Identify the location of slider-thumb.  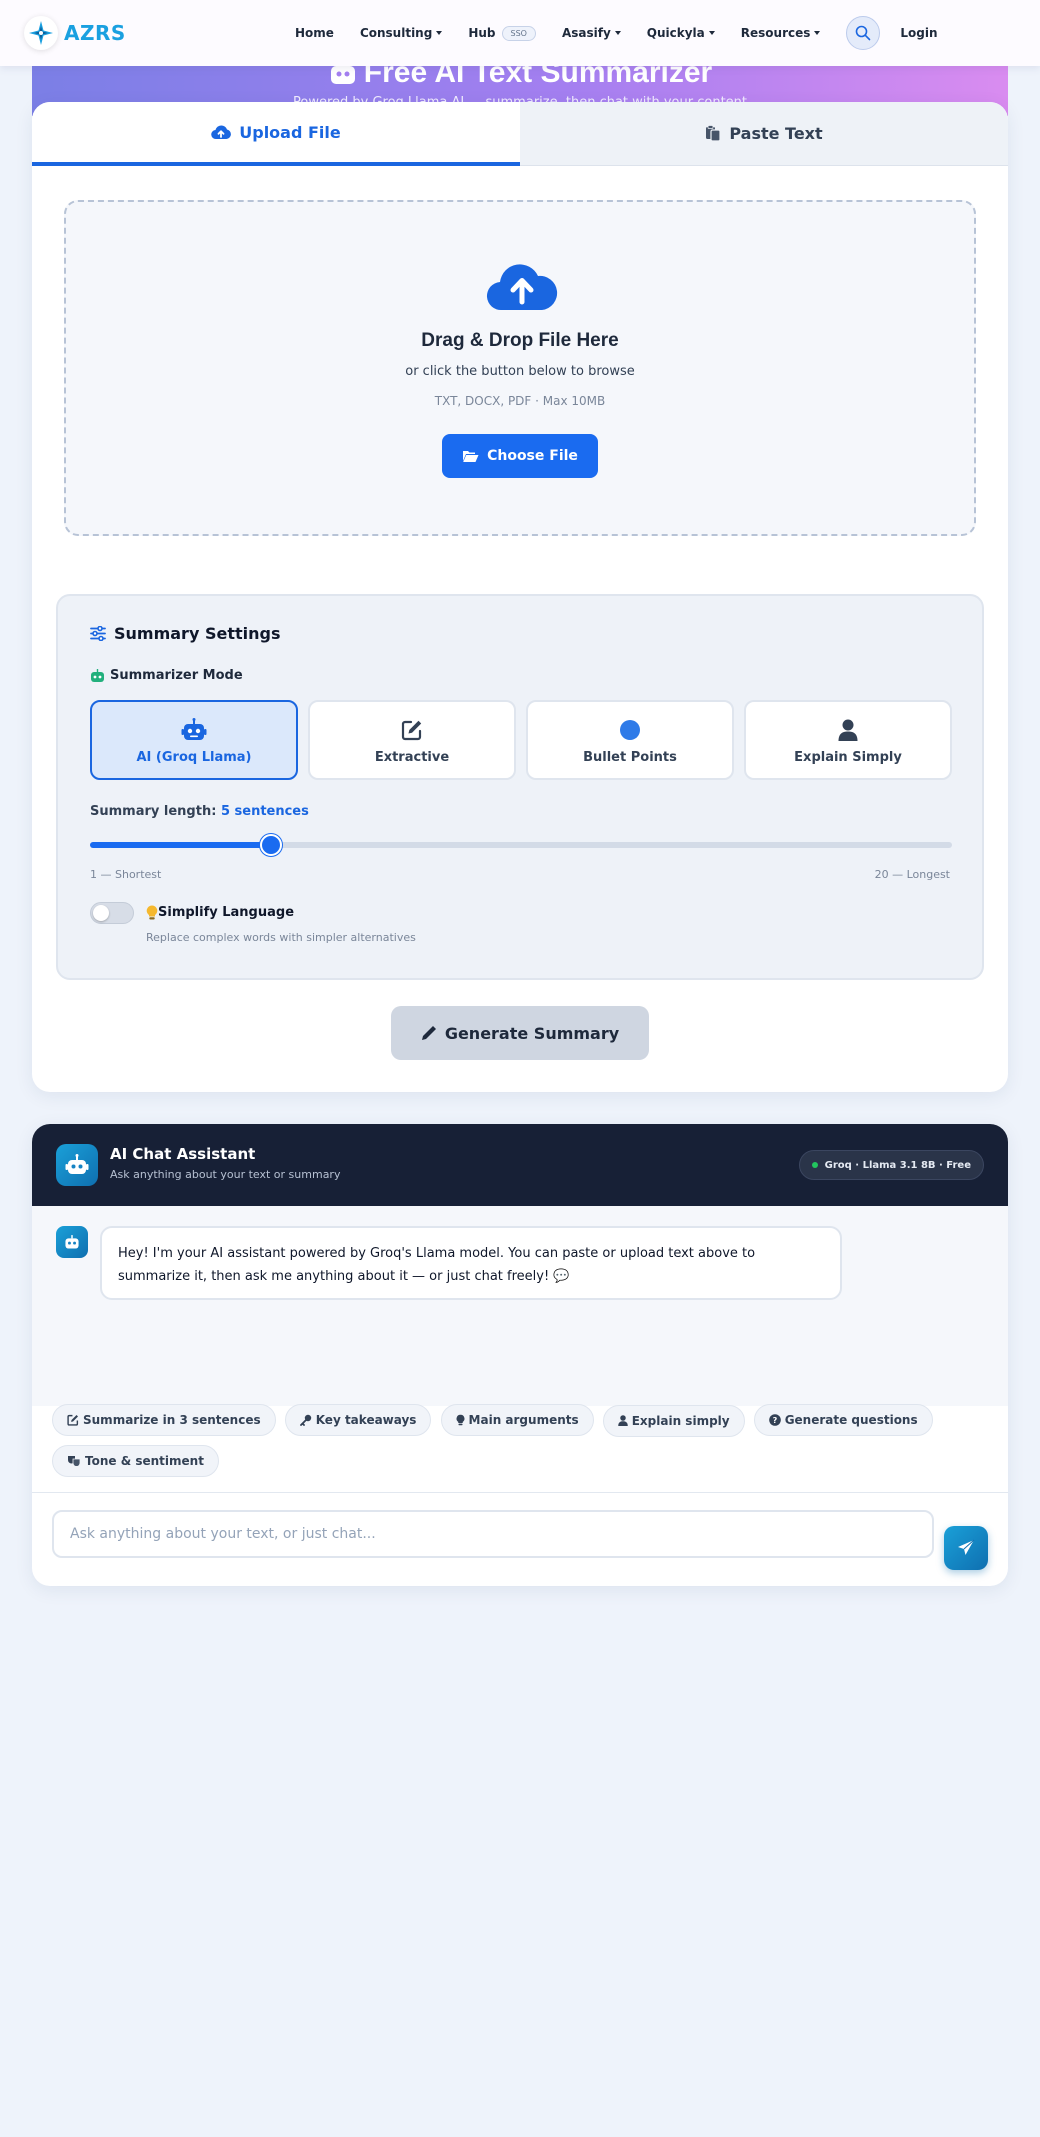
(271, 845).